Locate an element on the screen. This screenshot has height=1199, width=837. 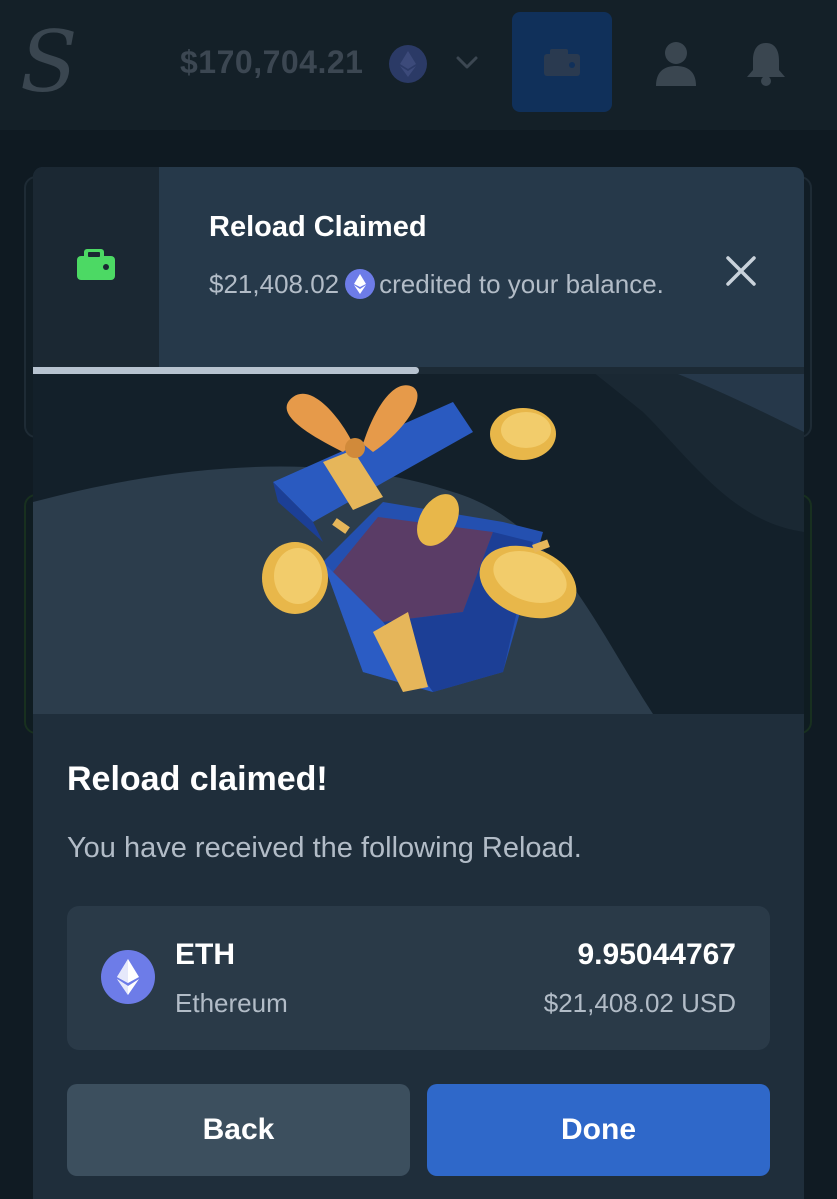
done-button: Done is located at coordinates (598, 1130).